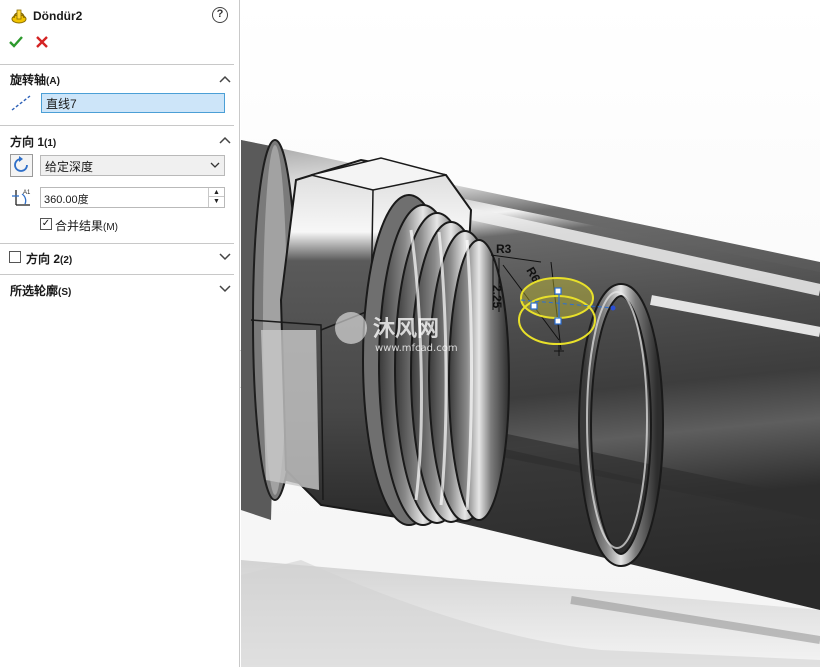 Image resolution: width=820 pixels, height=667 pixels. Describe the element at coordinates (50, 143) in the screenshot. I see `direction1-shortcut: (1)` at that location.